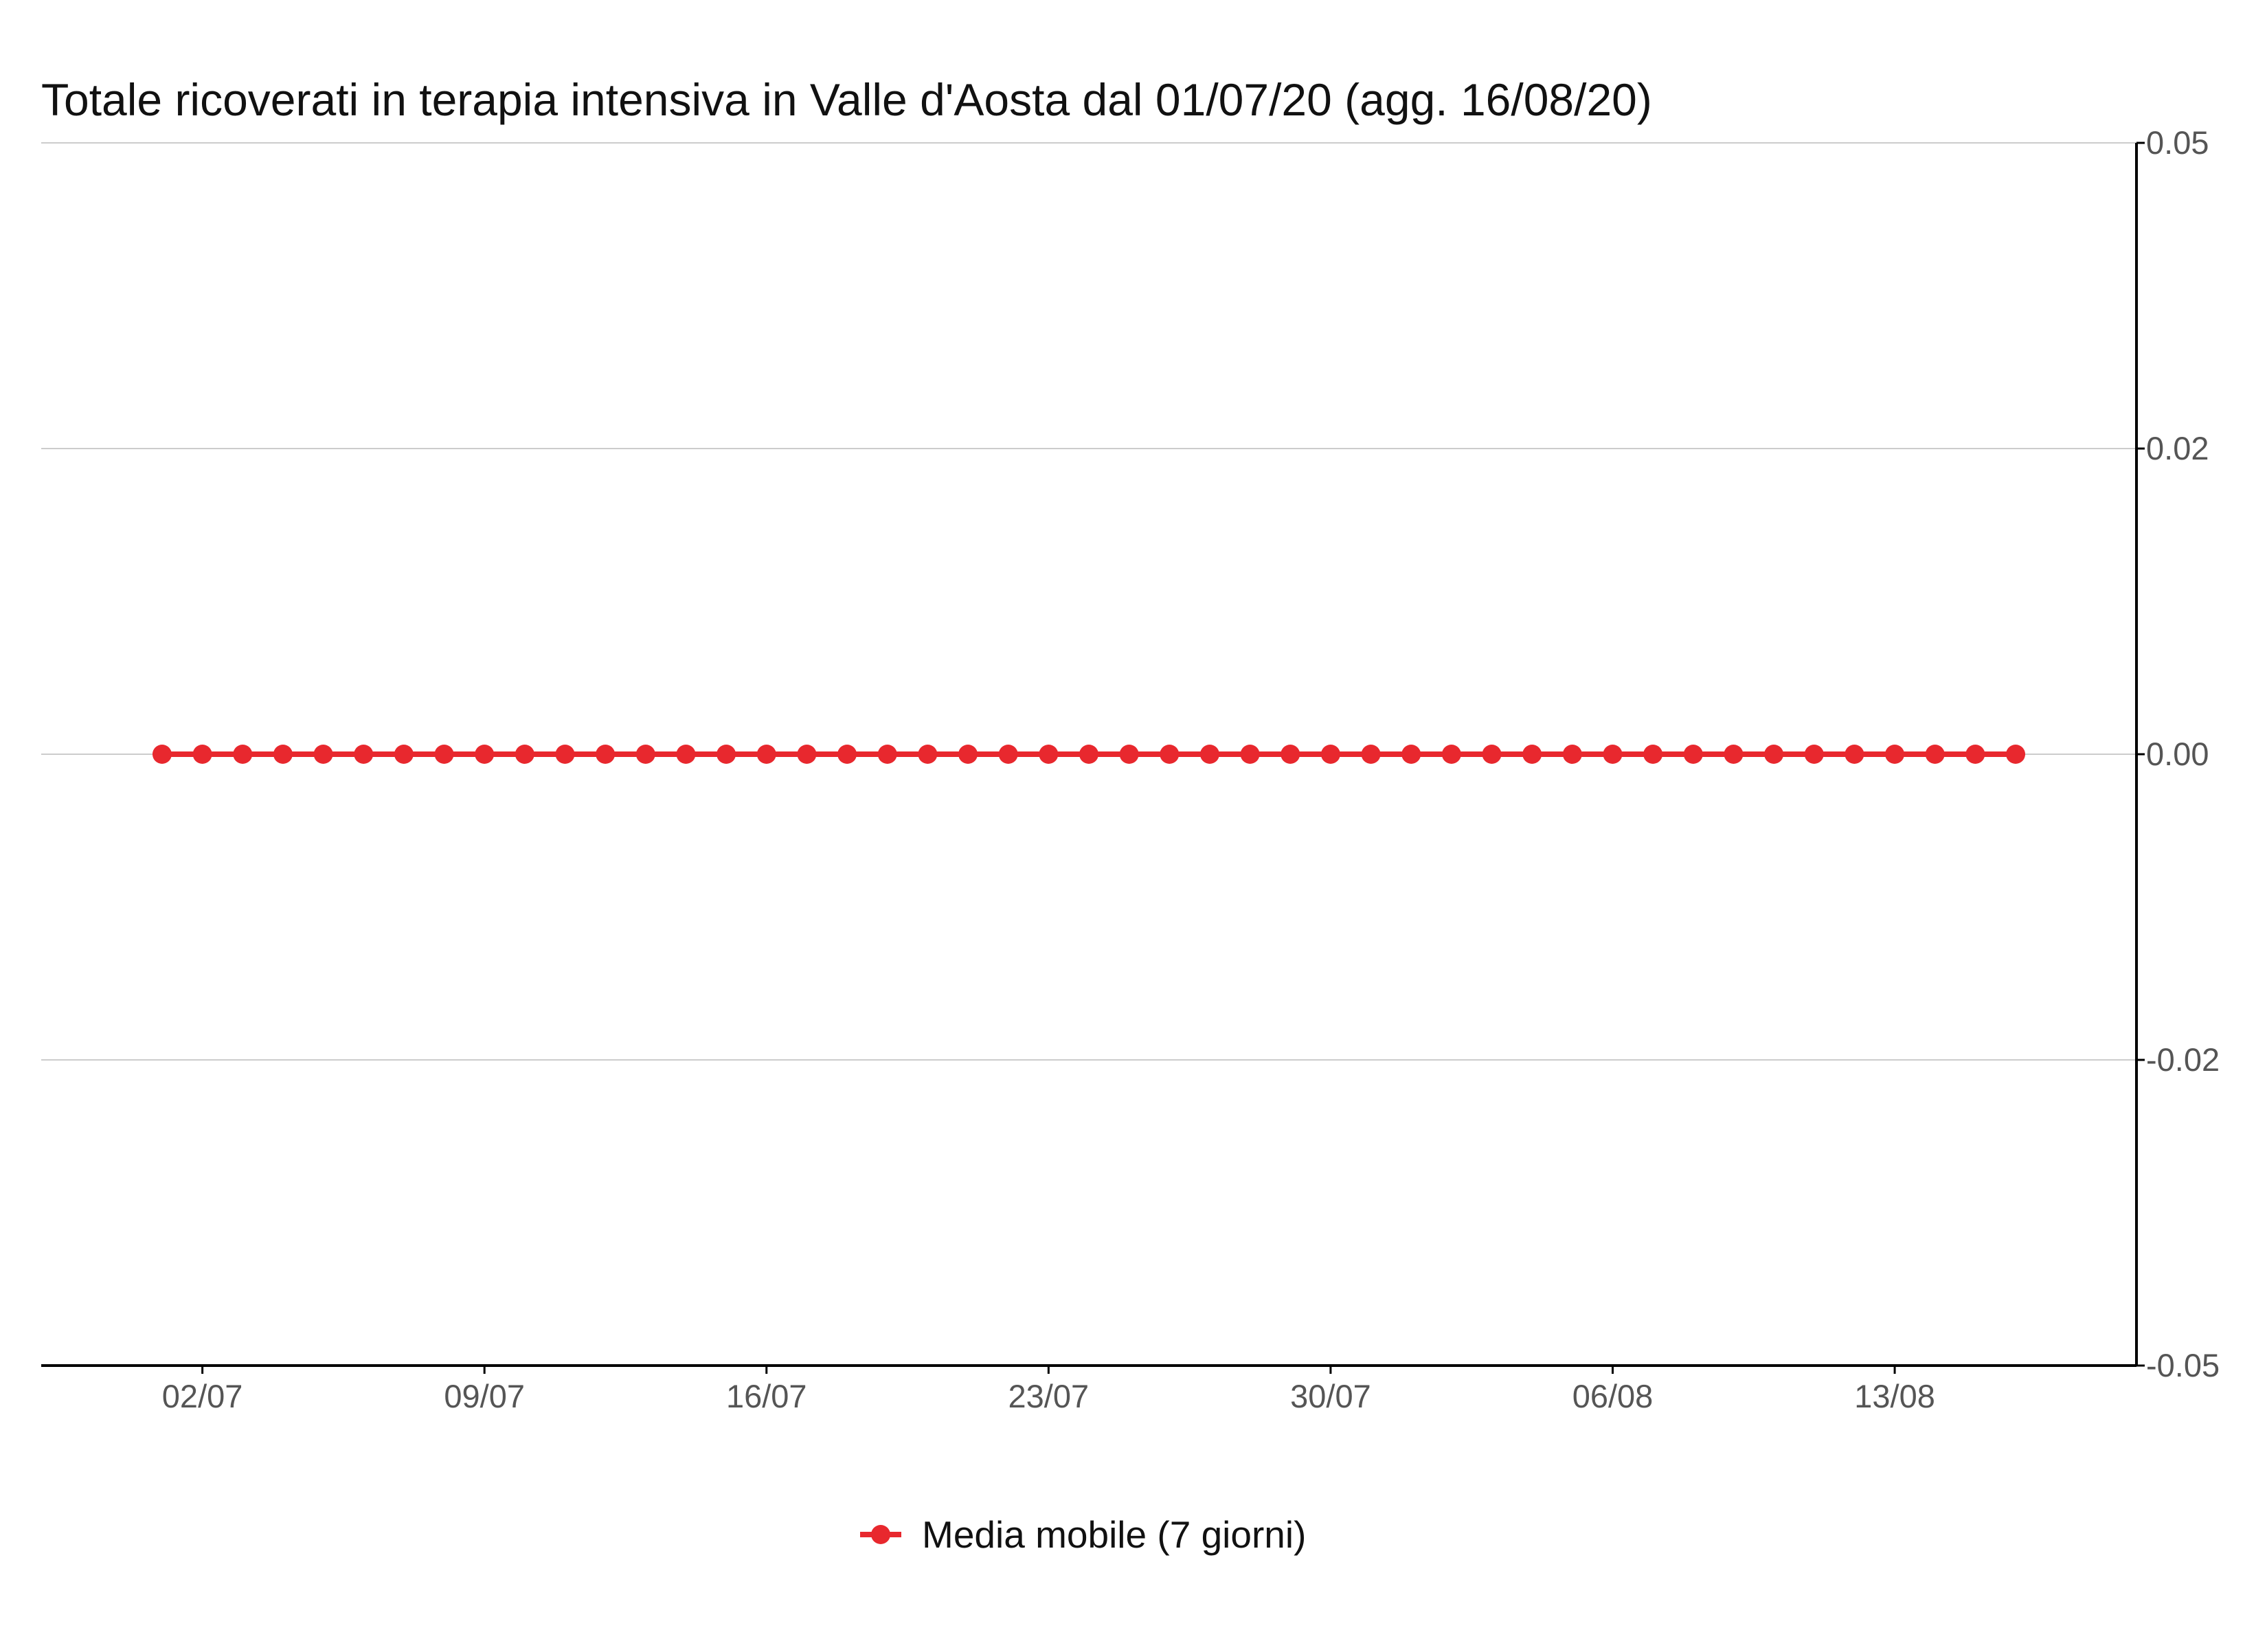 Image resolution: width=2267 pixels, height=1652 pixels. Describe the element at coordinates (1895, 1396) in the screenshot. I see `x-tick-label: 13/08` at that location.